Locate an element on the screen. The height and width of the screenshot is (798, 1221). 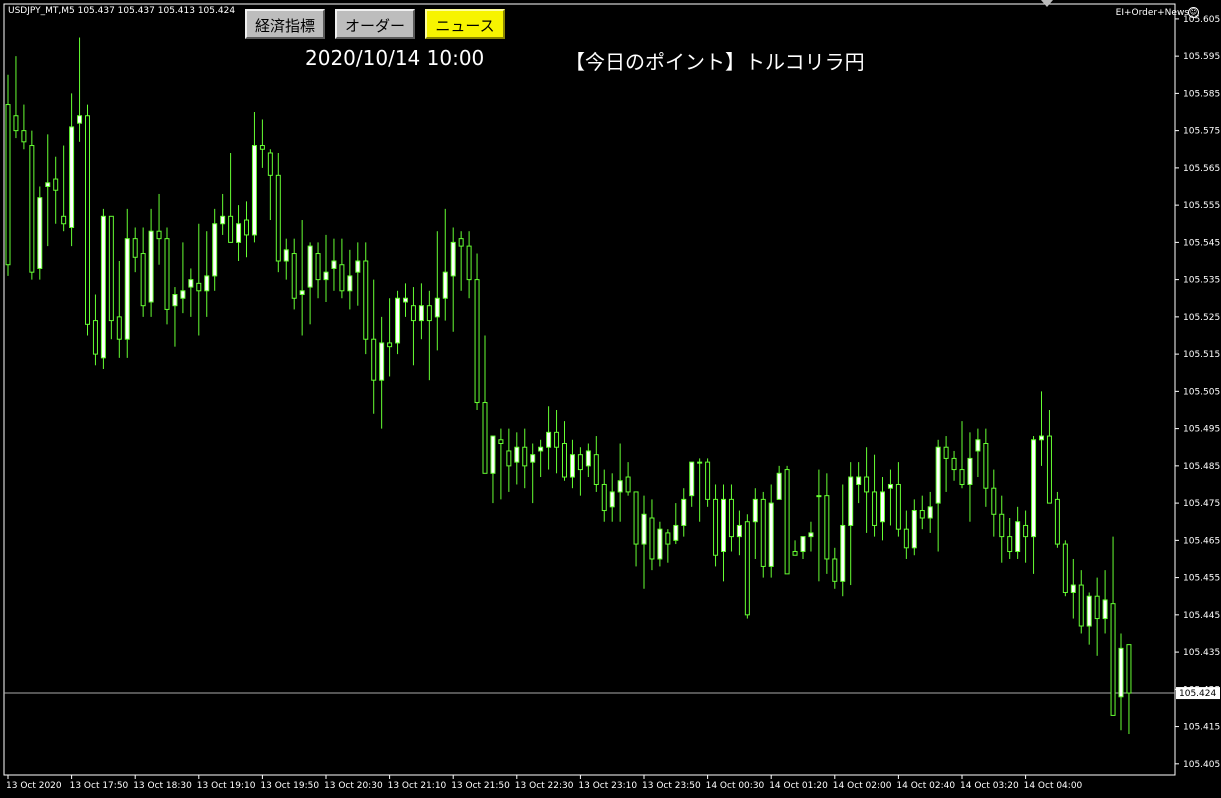
current-price-label: 105.424 is located at coordinates (1197, 694).